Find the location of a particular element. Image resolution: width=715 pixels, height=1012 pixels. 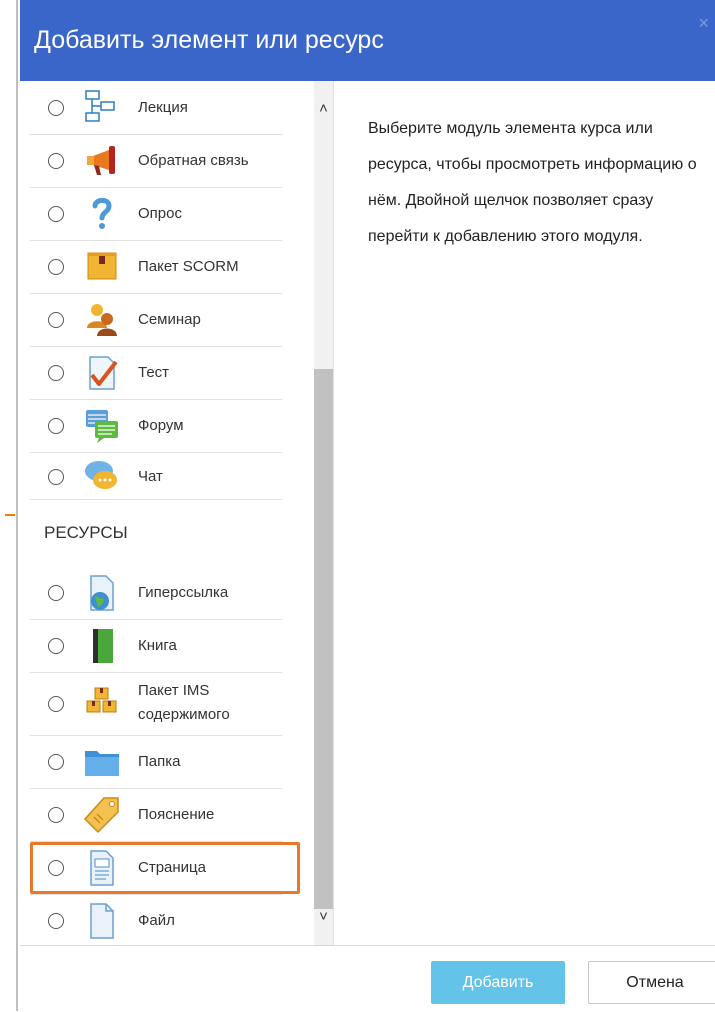

option-label: Пояснение is located at coordinates (176, 814).